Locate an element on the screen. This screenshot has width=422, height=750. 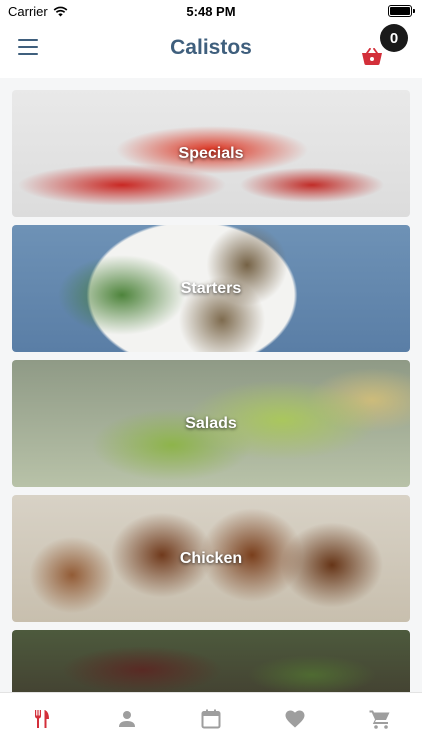
tab-favorites is located at coordinates (295, 719).